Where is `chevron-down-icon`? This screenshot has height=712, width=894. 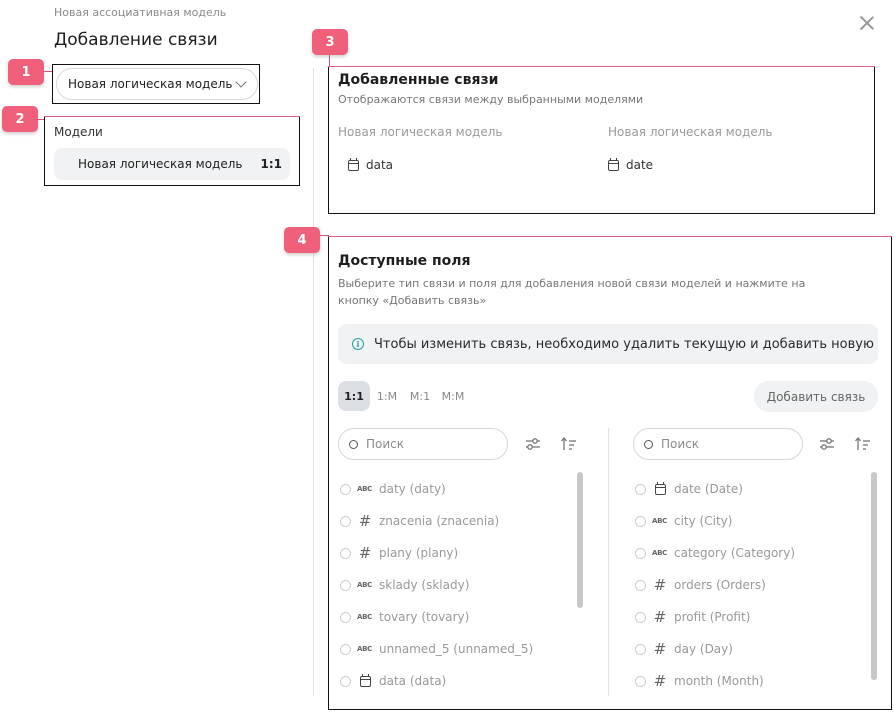
chevron-down-icon is located at coordinates (241, 82).